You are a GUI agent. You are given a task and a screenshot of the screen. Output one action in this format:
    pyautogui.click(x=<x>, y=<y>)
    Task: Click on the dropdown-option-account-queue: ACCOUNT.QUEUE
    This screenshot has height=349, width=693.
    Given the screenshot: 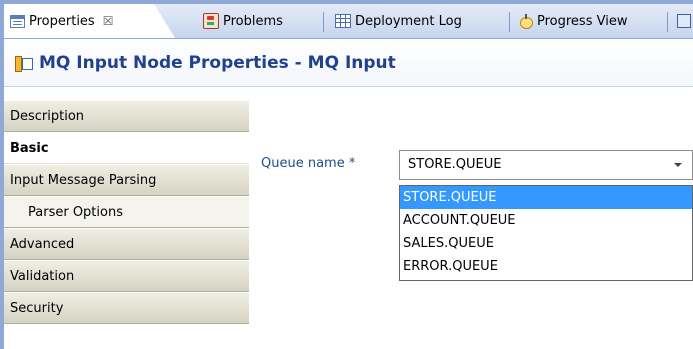 What is the action you would take?
    pyautogui.click(x=546, y=220)
    